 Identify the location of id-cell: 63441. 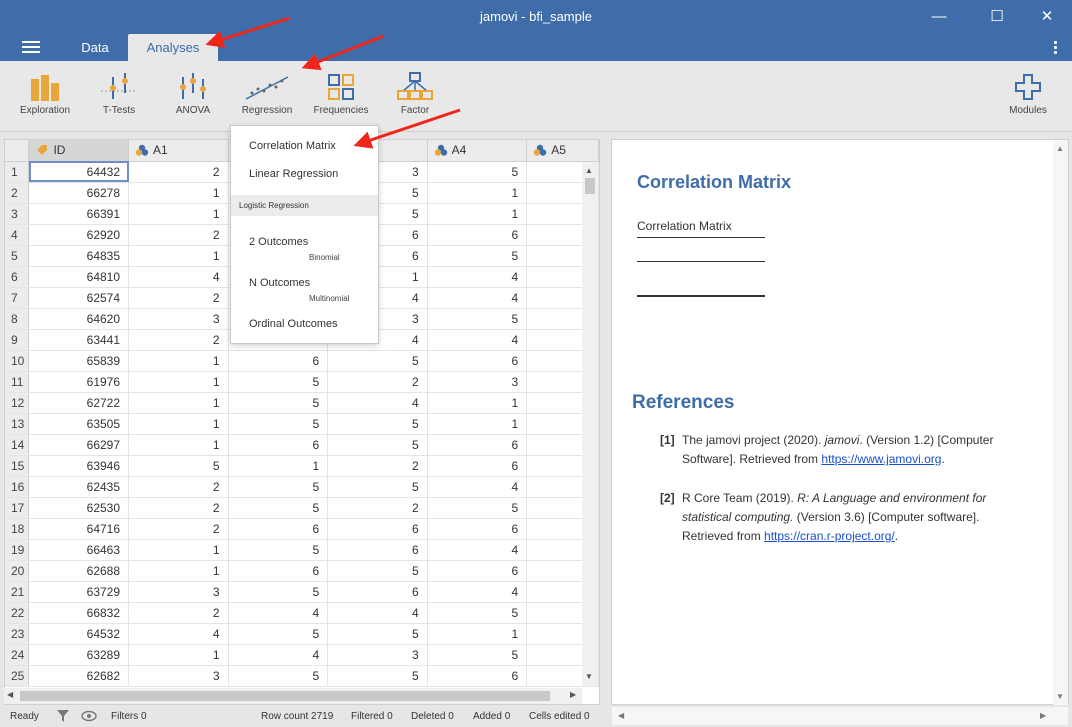
(79, 340).